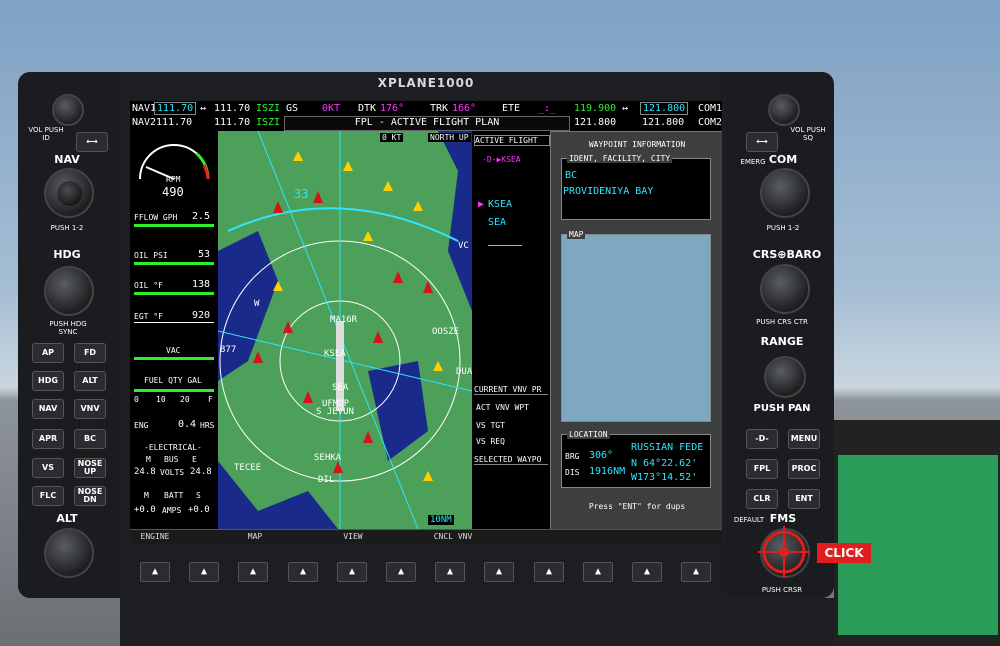  Describe the element at coordinates (174, 225) in the screenshot. I see `fflow-bar` at that location.